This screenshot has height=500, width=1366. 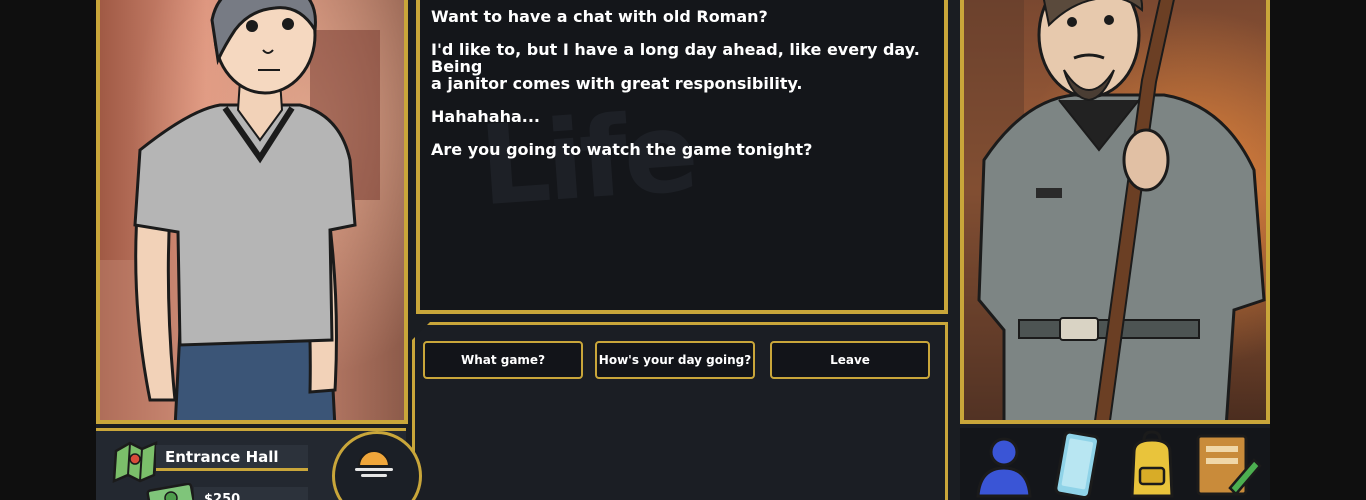 I want to click on person-icon, so click(x=1004, y=465).